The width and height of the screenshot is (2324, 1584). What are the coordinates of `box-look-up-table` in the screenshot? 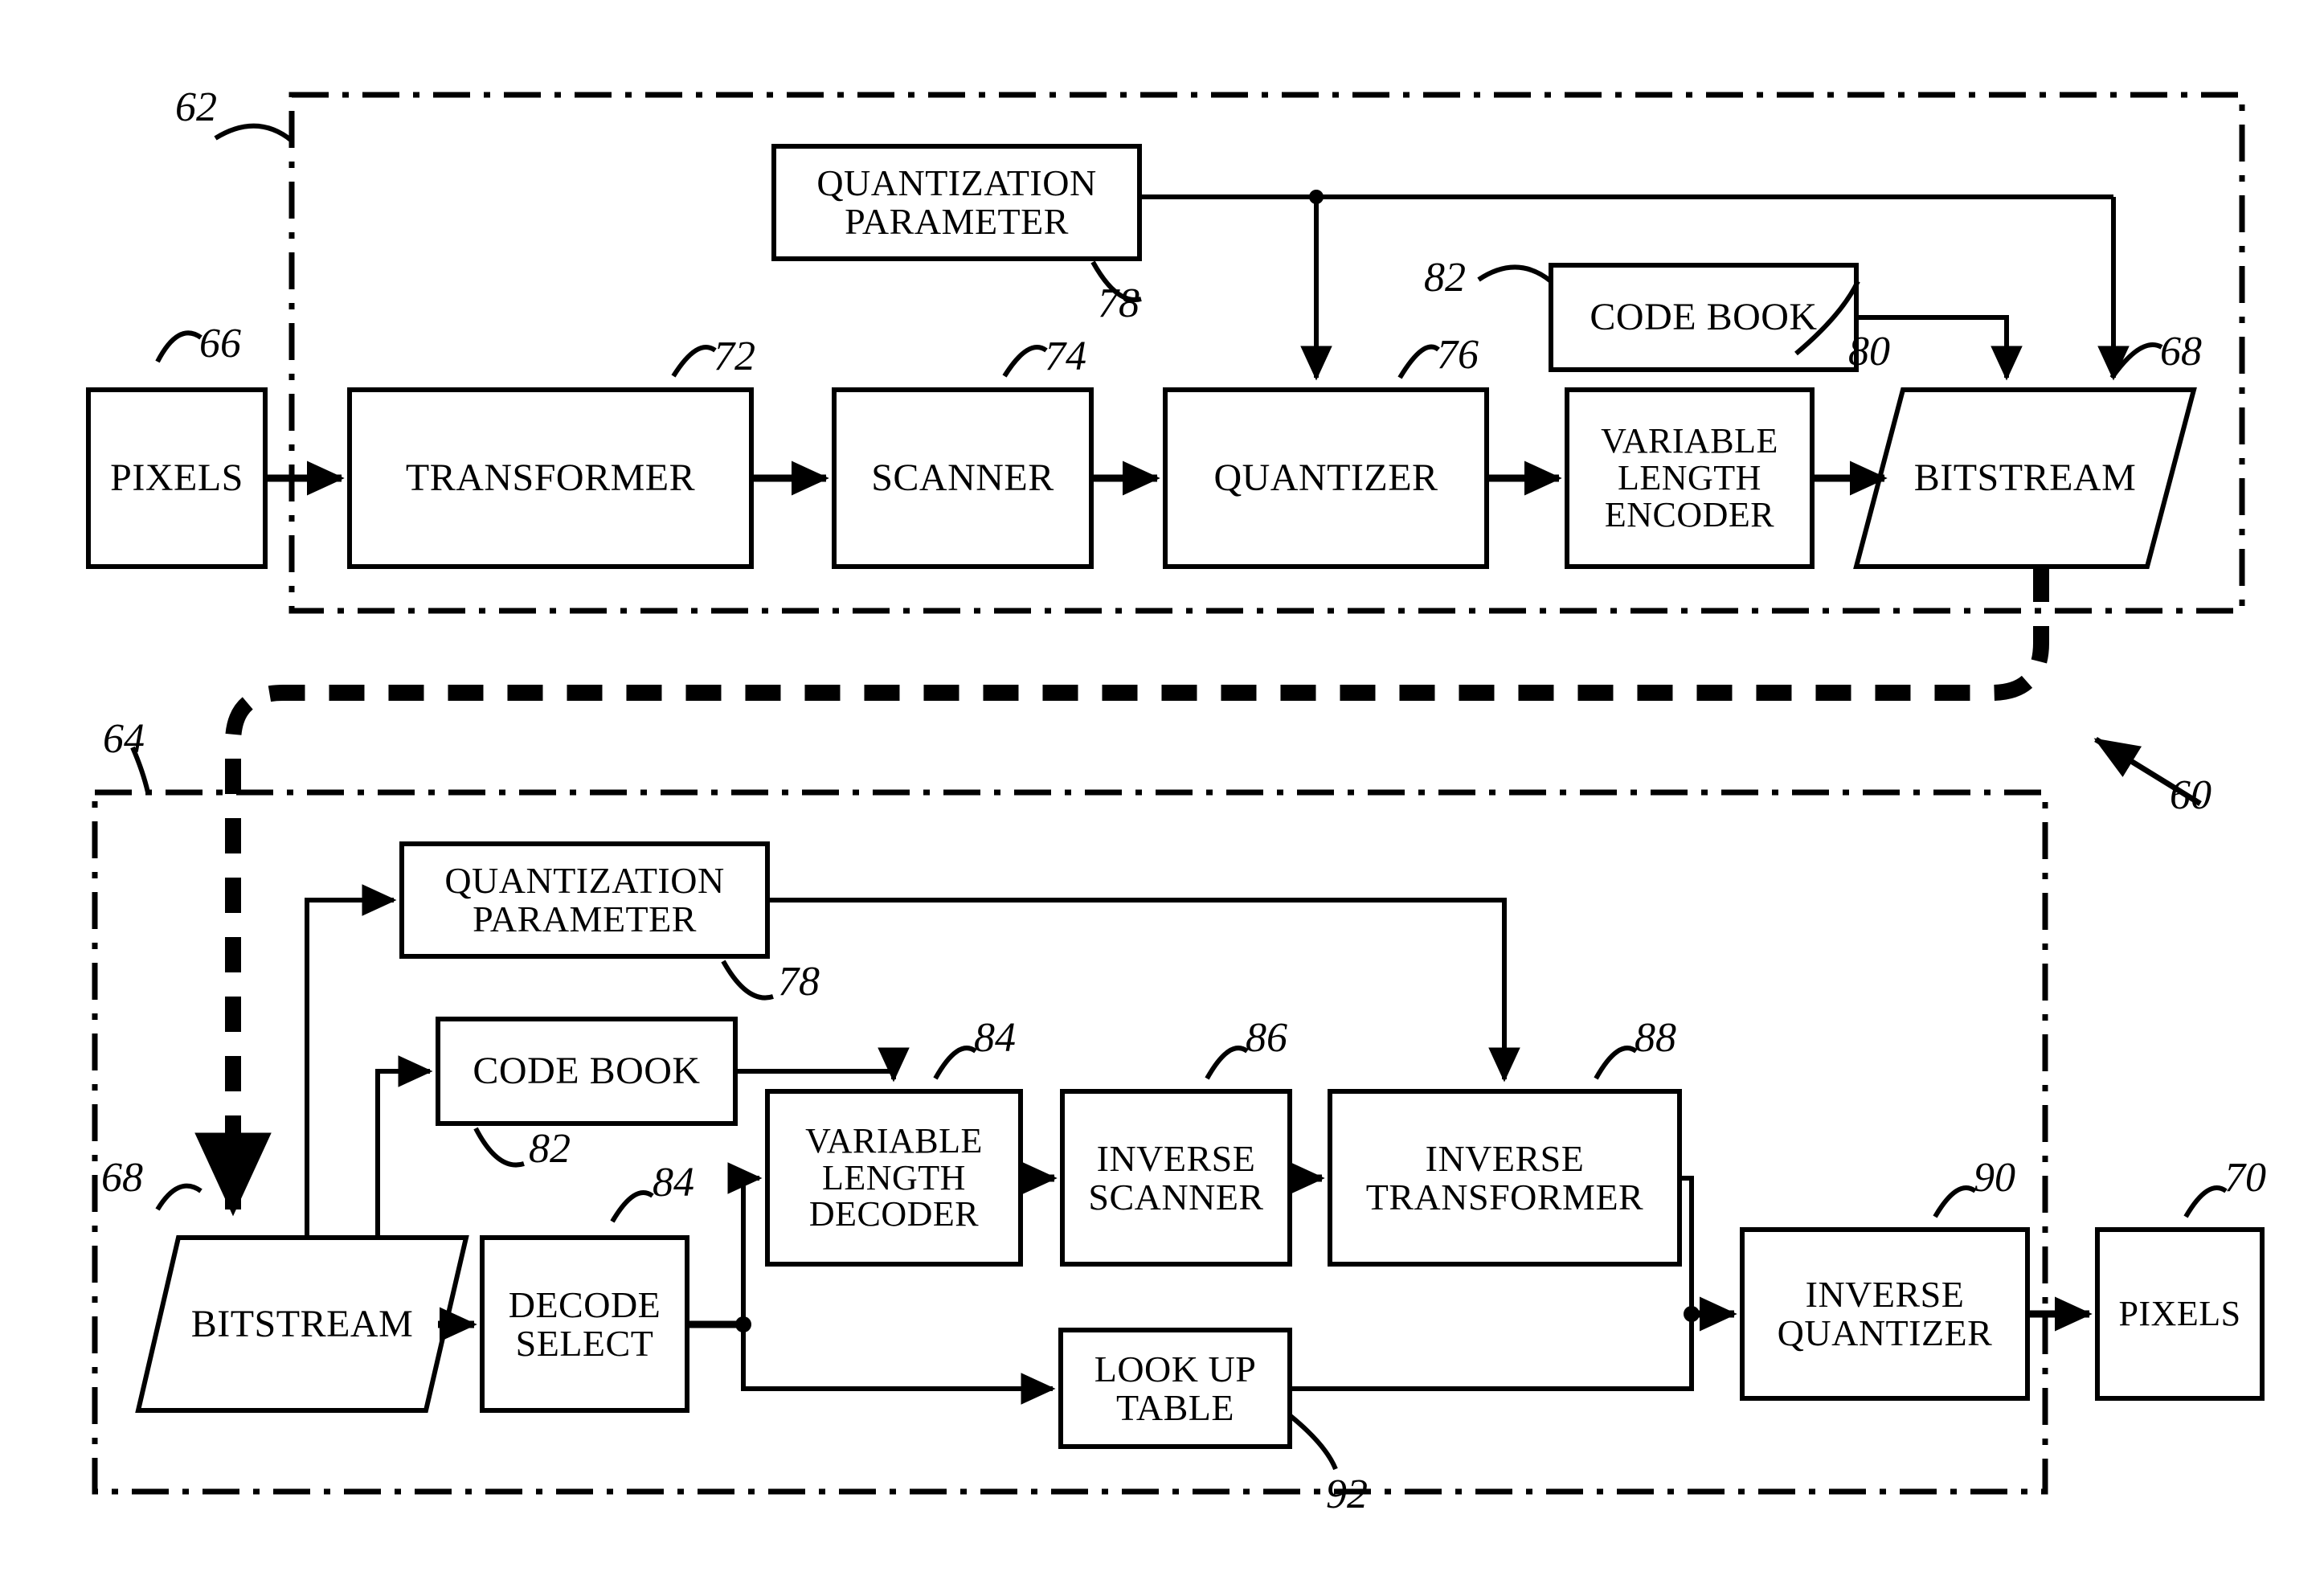 It's located at (1175, 1388).